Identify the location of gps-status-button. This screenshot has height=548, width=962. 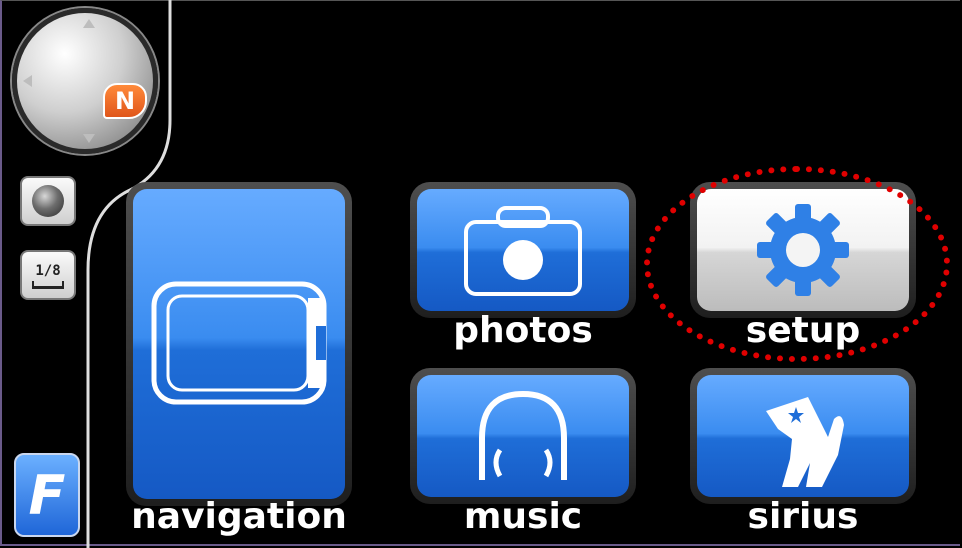
(48, 201).